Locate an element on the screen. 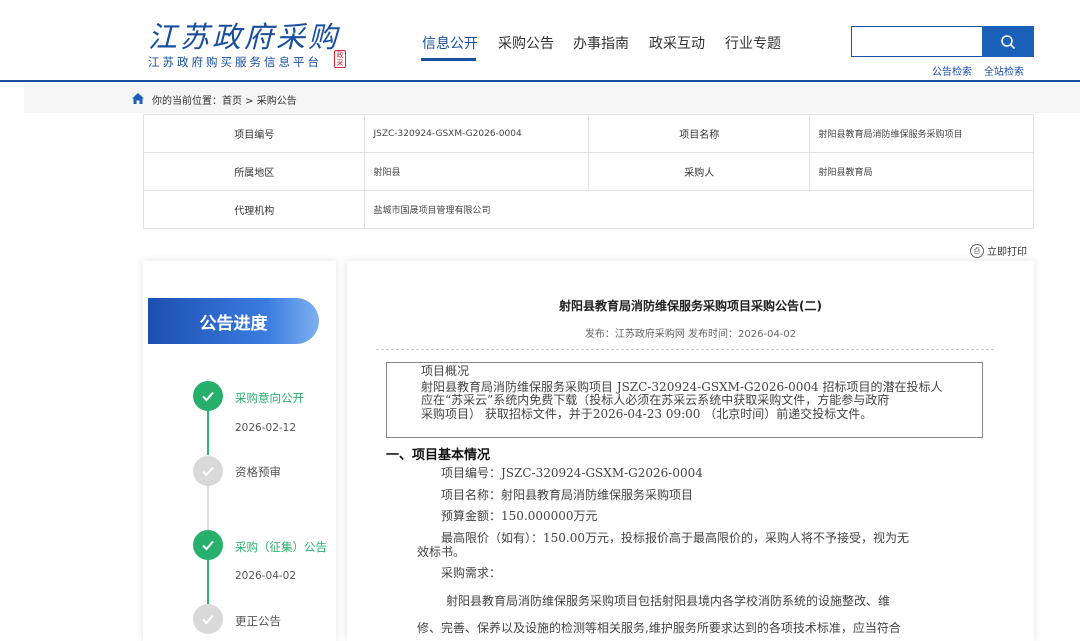 The height and width of the screenshot is (641, 1080). max-price-text: 效标书。 is located at coordinates (441, 552).